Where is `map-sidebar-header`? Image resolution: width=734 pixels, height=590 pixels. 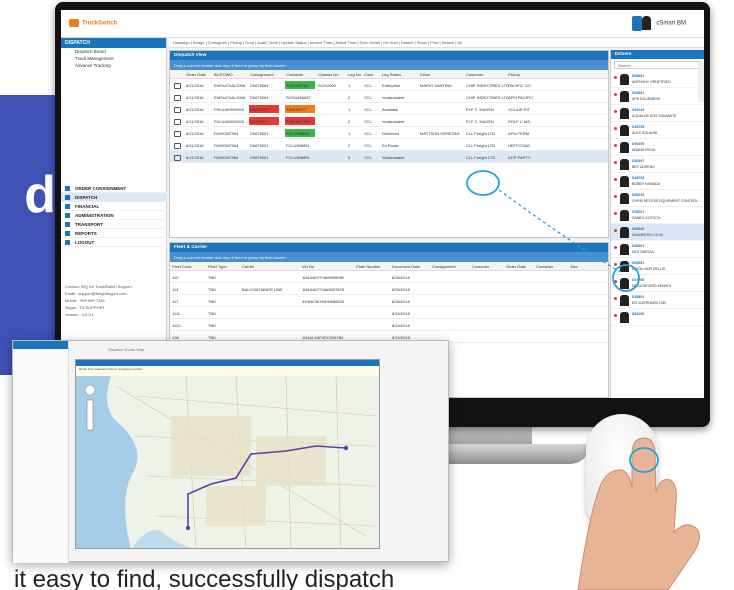
map-sidebar-header is located at coordinates (40, 345).